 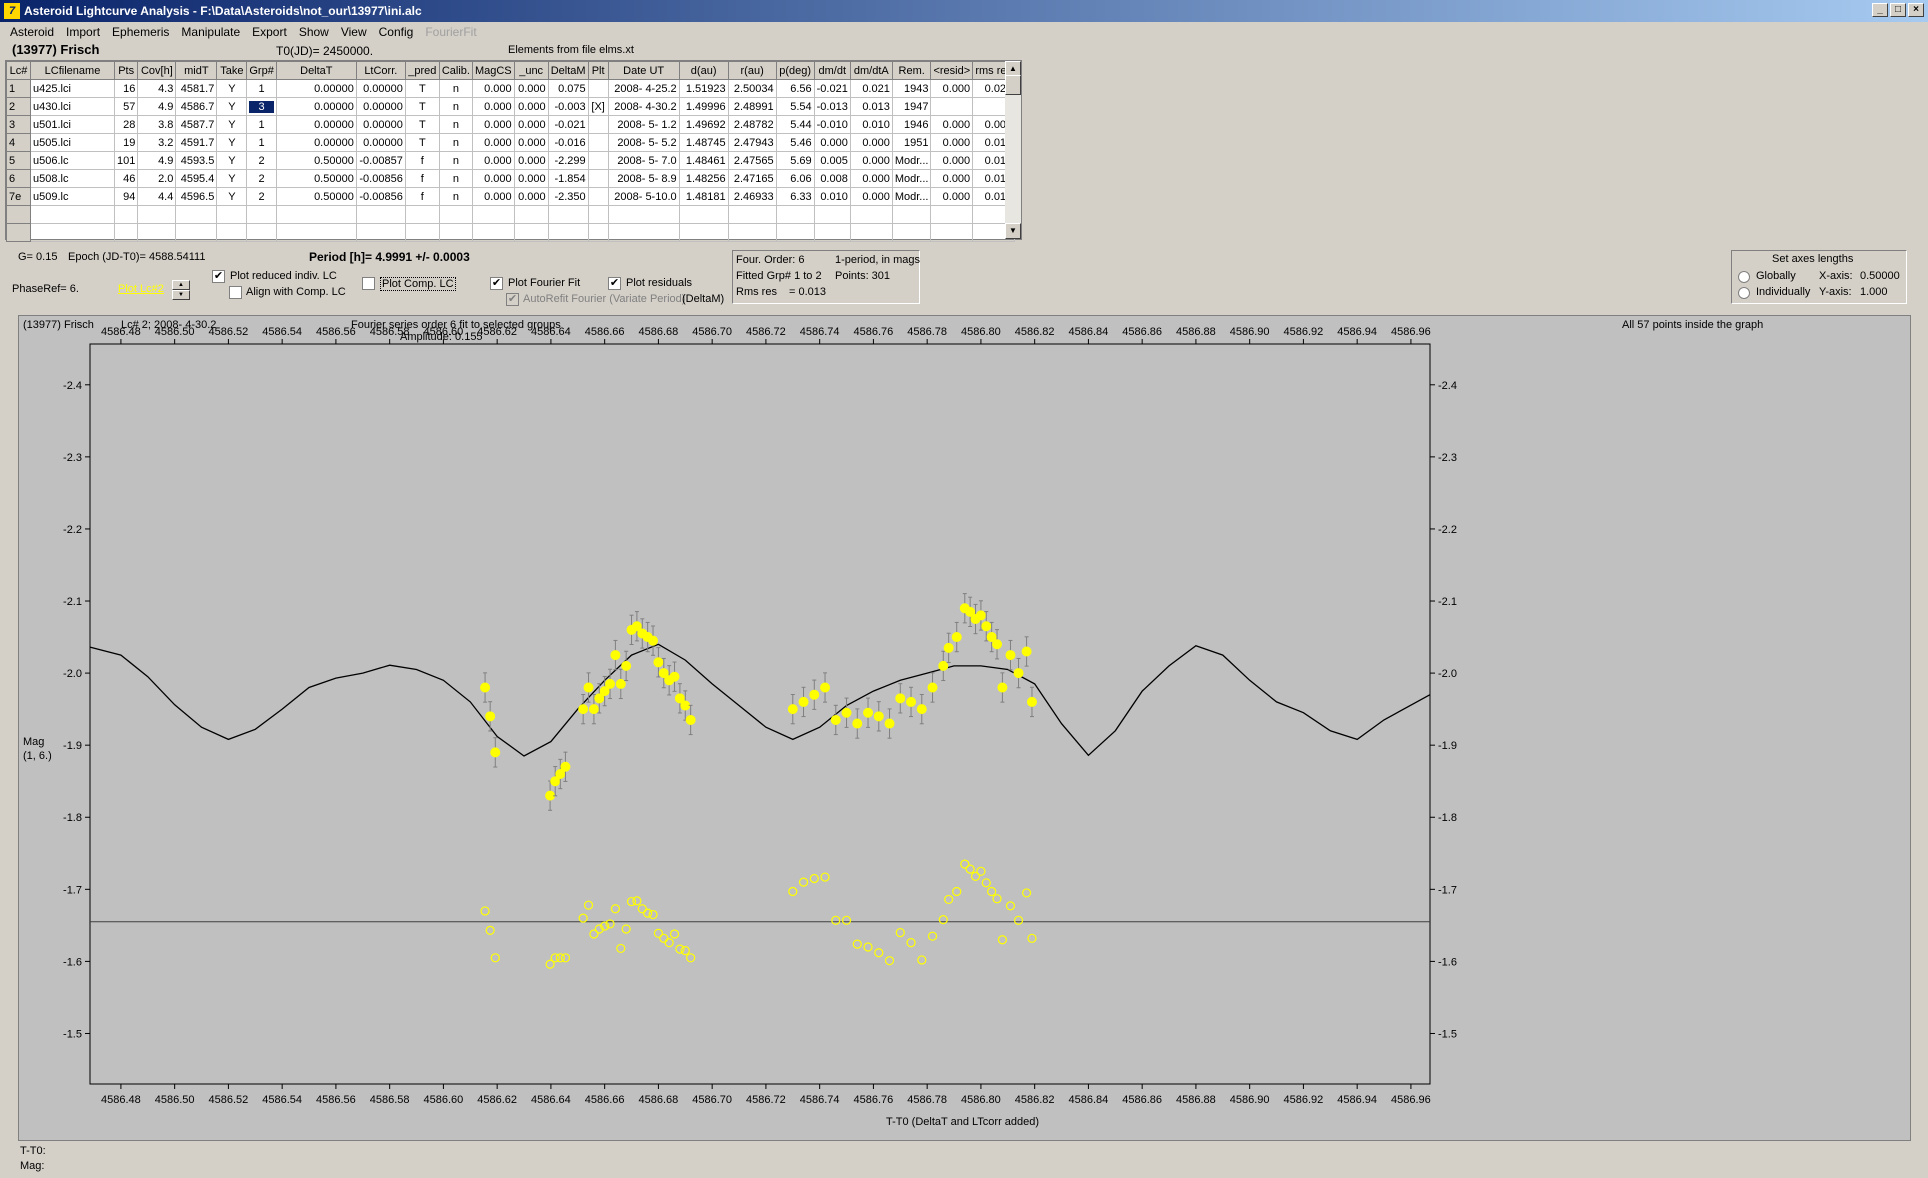 I want to click on plot-residuals-checkbox: ✔, so click(x=614, y=283).